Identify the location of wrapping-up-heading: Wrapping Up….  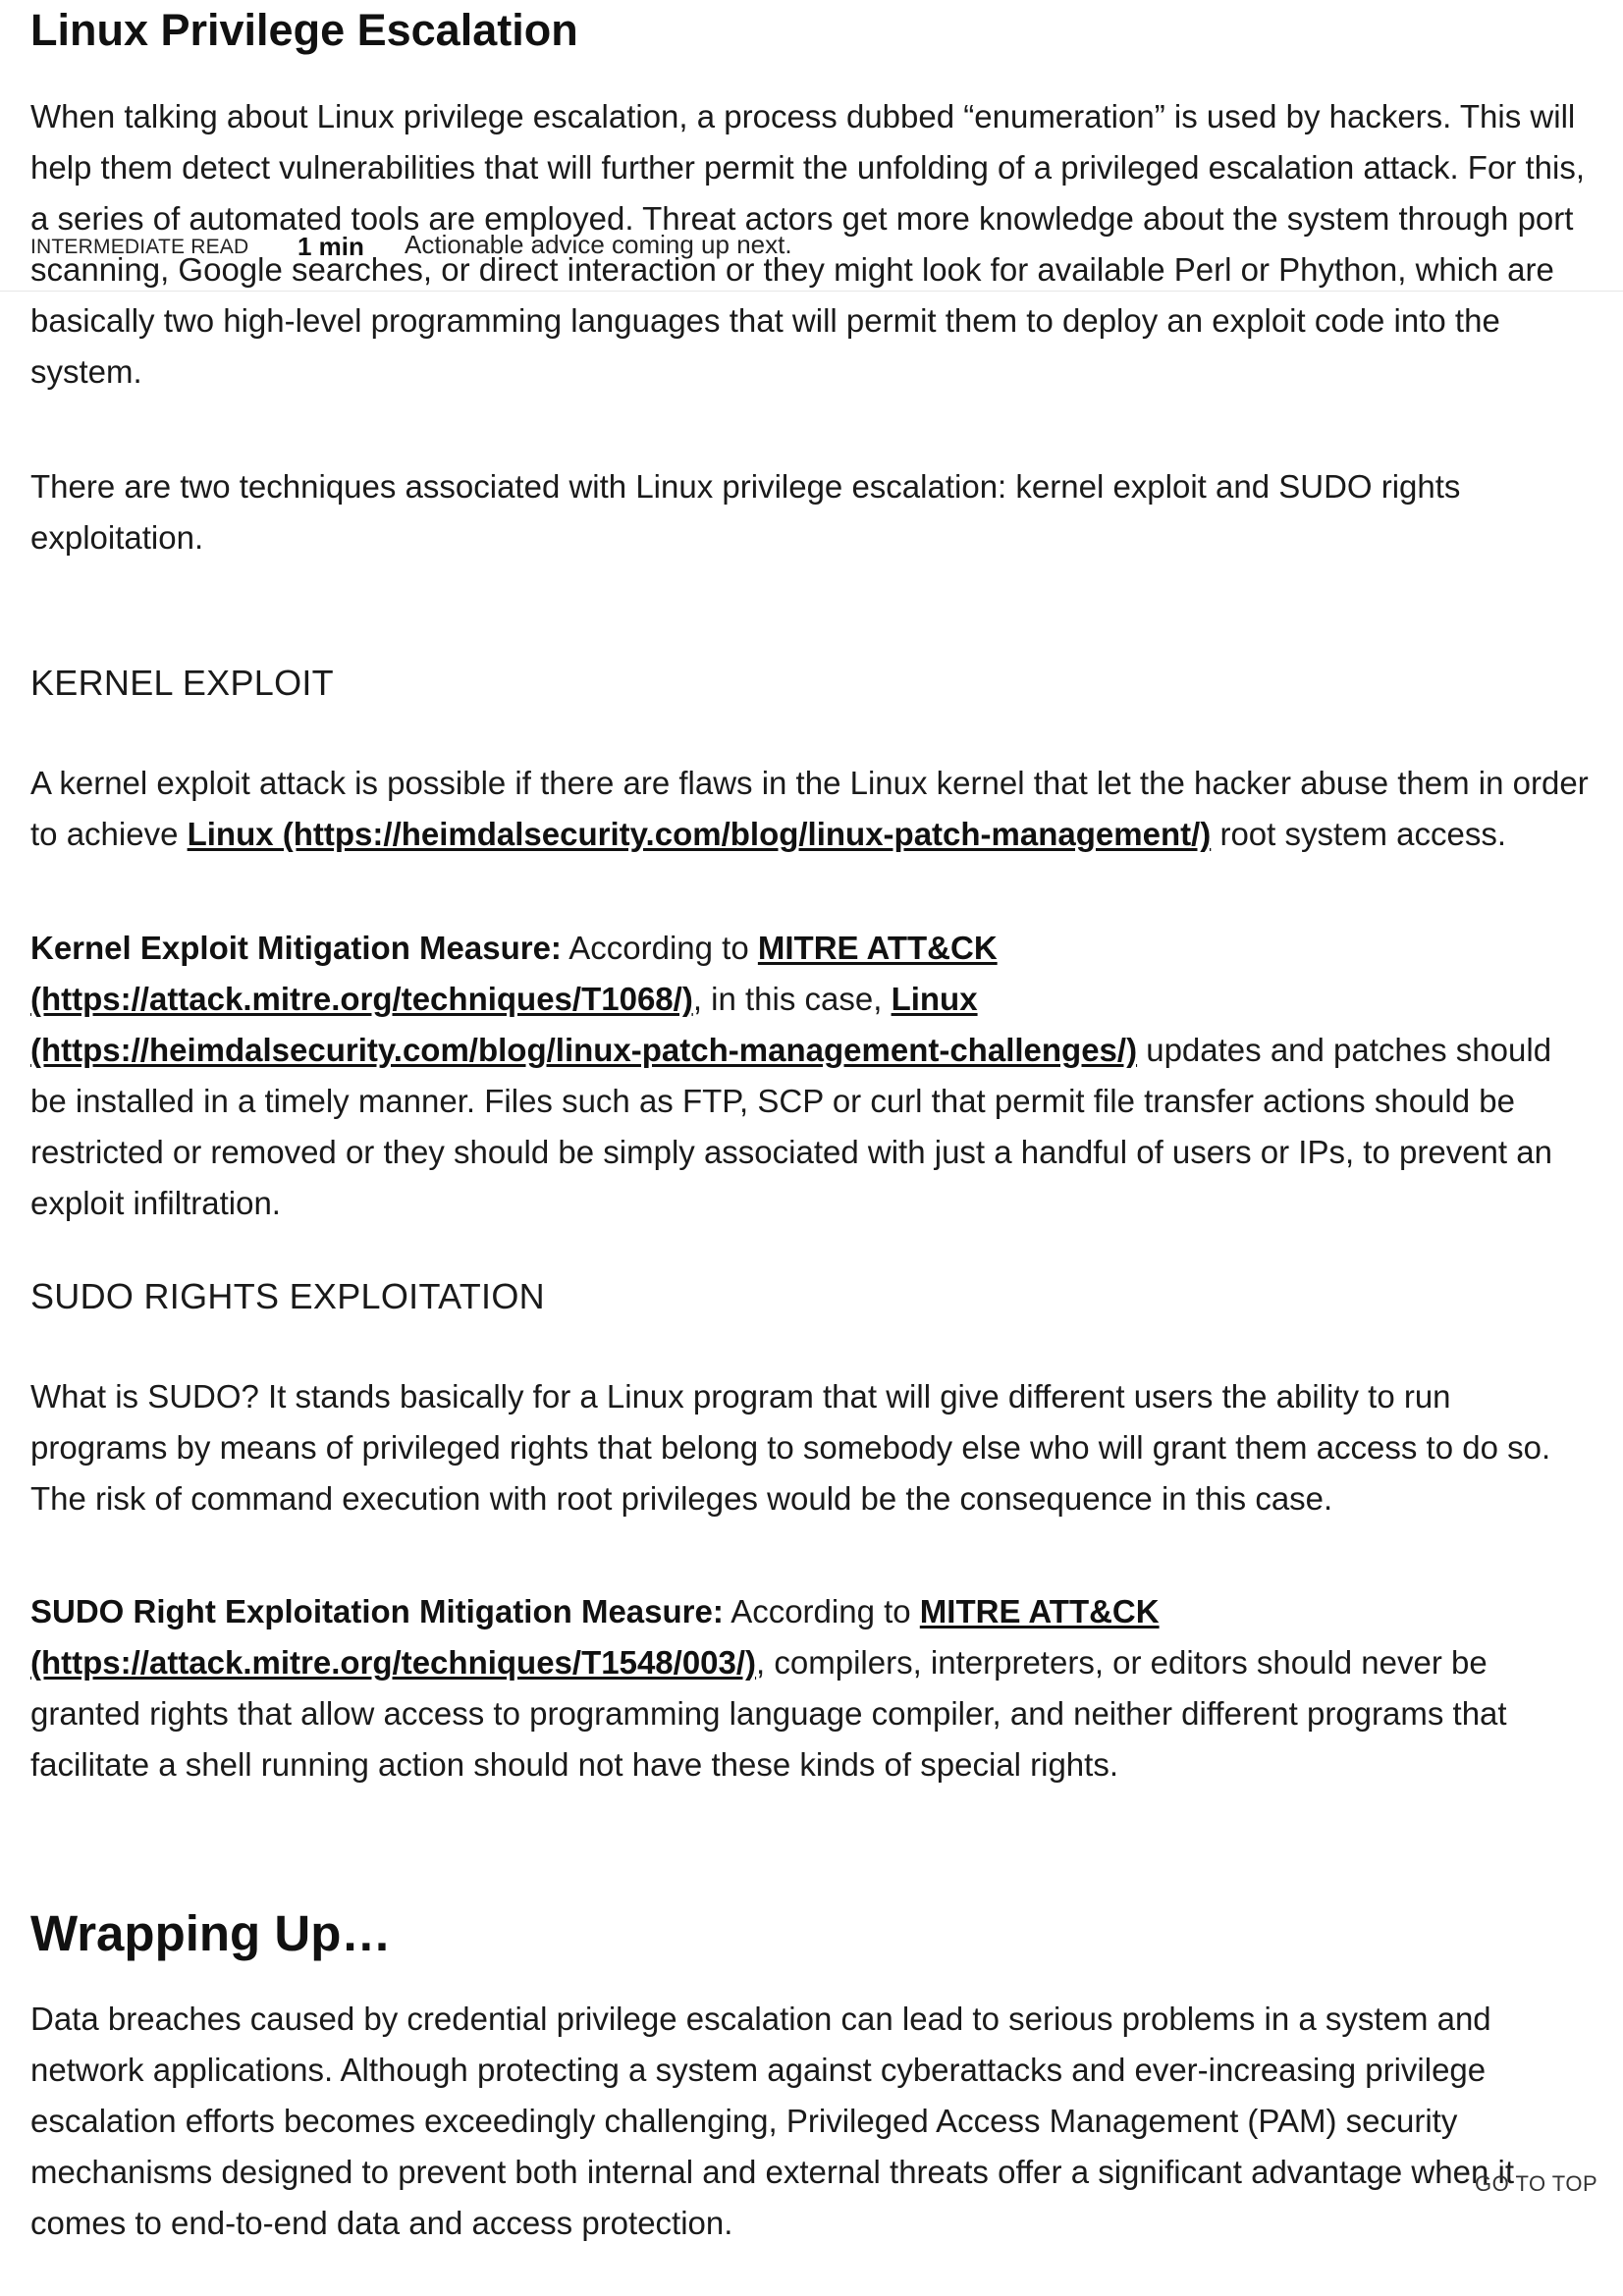
(211, 1933).